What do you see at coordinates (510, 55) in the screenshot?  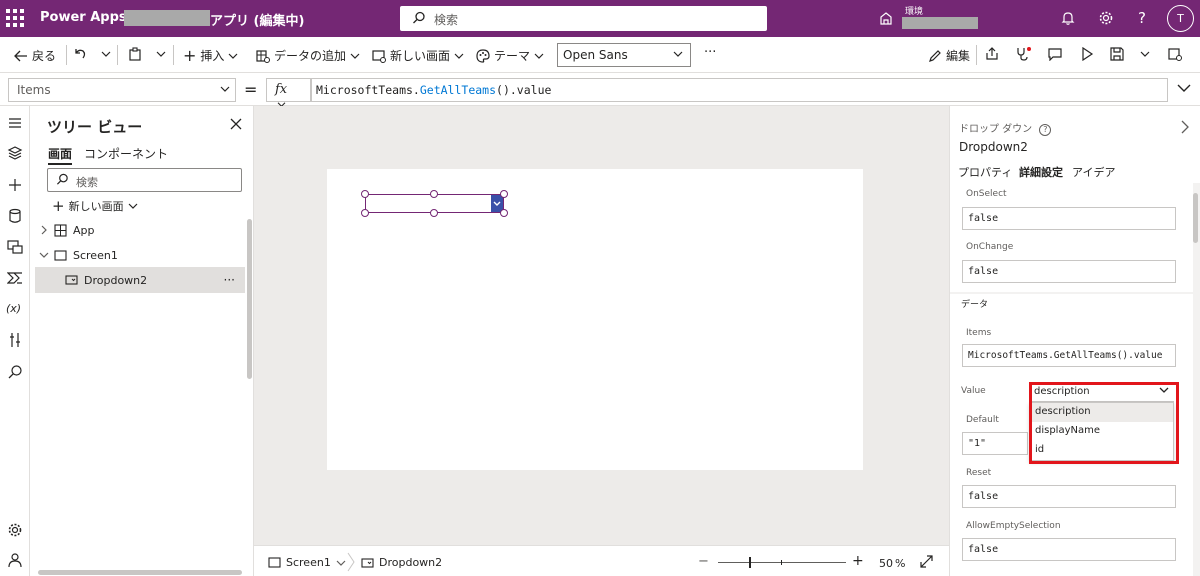 I see `theme-button: テーマ` at bounding box center [510, 55].